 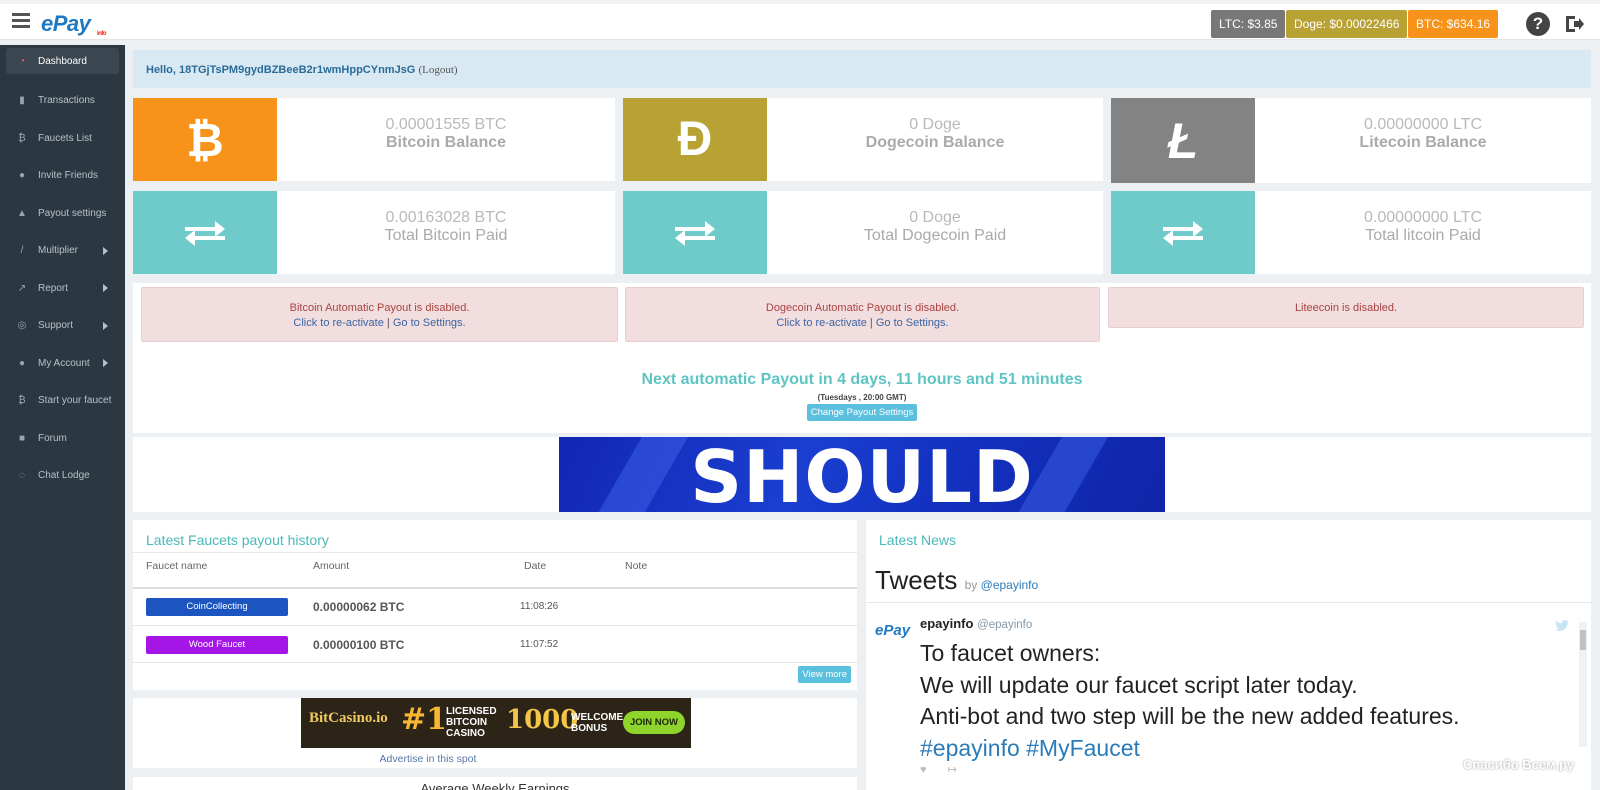 I want to click on payout-date: 11:07:52, so click(x=539, y=644).